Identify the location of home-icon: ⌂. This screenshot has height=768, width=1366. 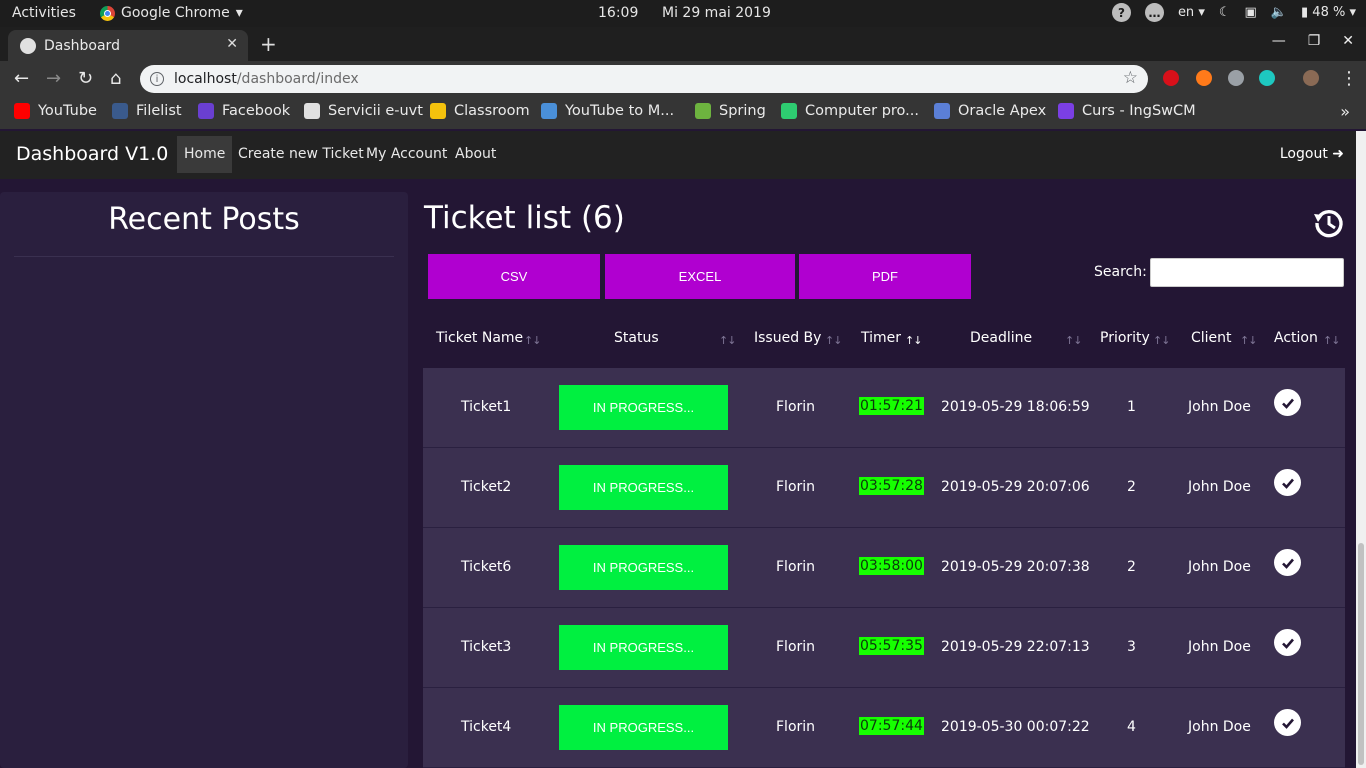
(115, 78).